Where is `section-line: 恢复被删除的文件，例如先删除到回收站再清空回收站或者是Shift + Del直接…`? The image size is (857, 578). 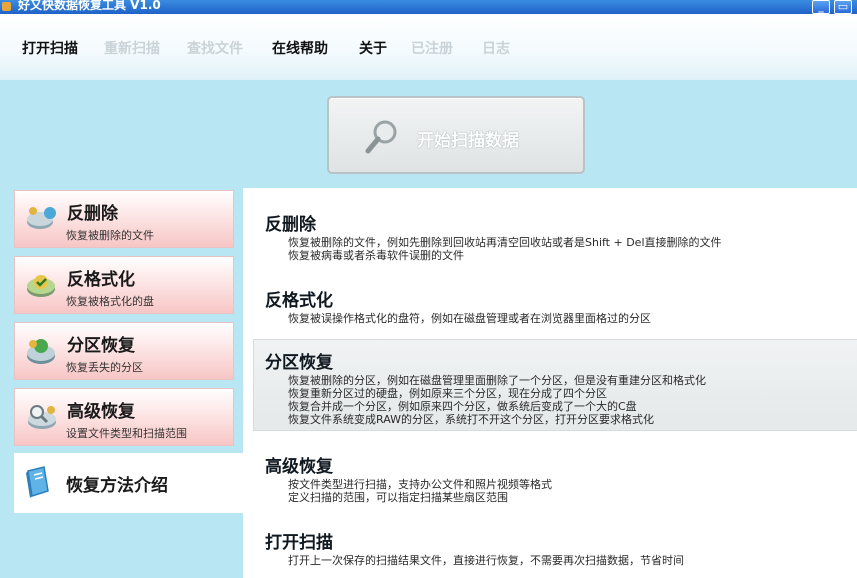
section-line: 恢复被删除的文件，例如先删除到回收站再清空回收站或者是Shift + Del直接… is located at coordinates (505, 242).